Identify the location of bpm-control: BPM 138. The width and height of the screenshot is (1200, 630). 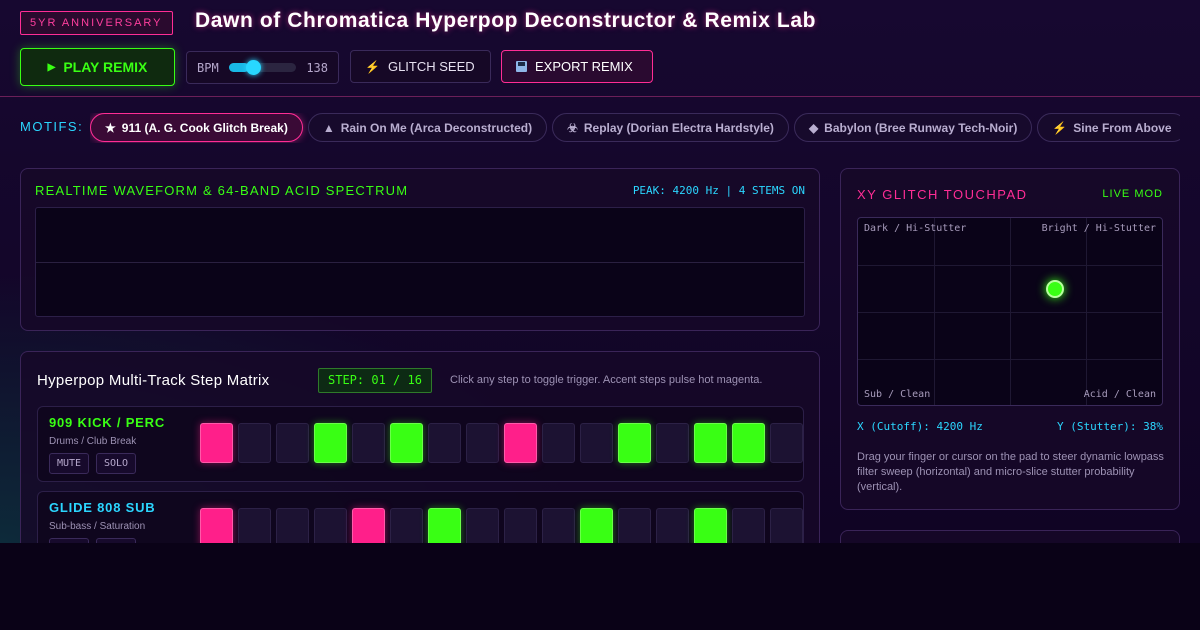
(262, 67).